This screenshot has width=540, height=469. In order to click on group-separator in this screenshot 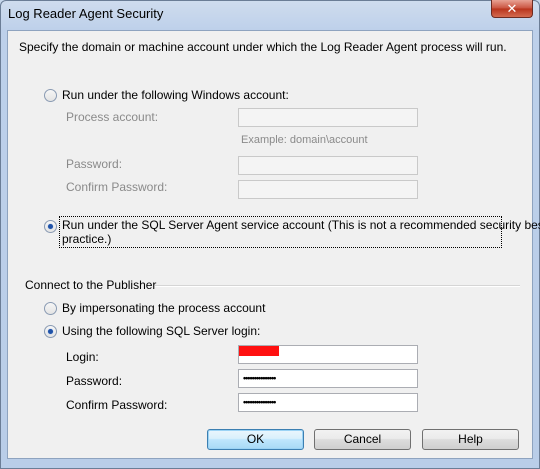, I will do `click(337, 286)`.